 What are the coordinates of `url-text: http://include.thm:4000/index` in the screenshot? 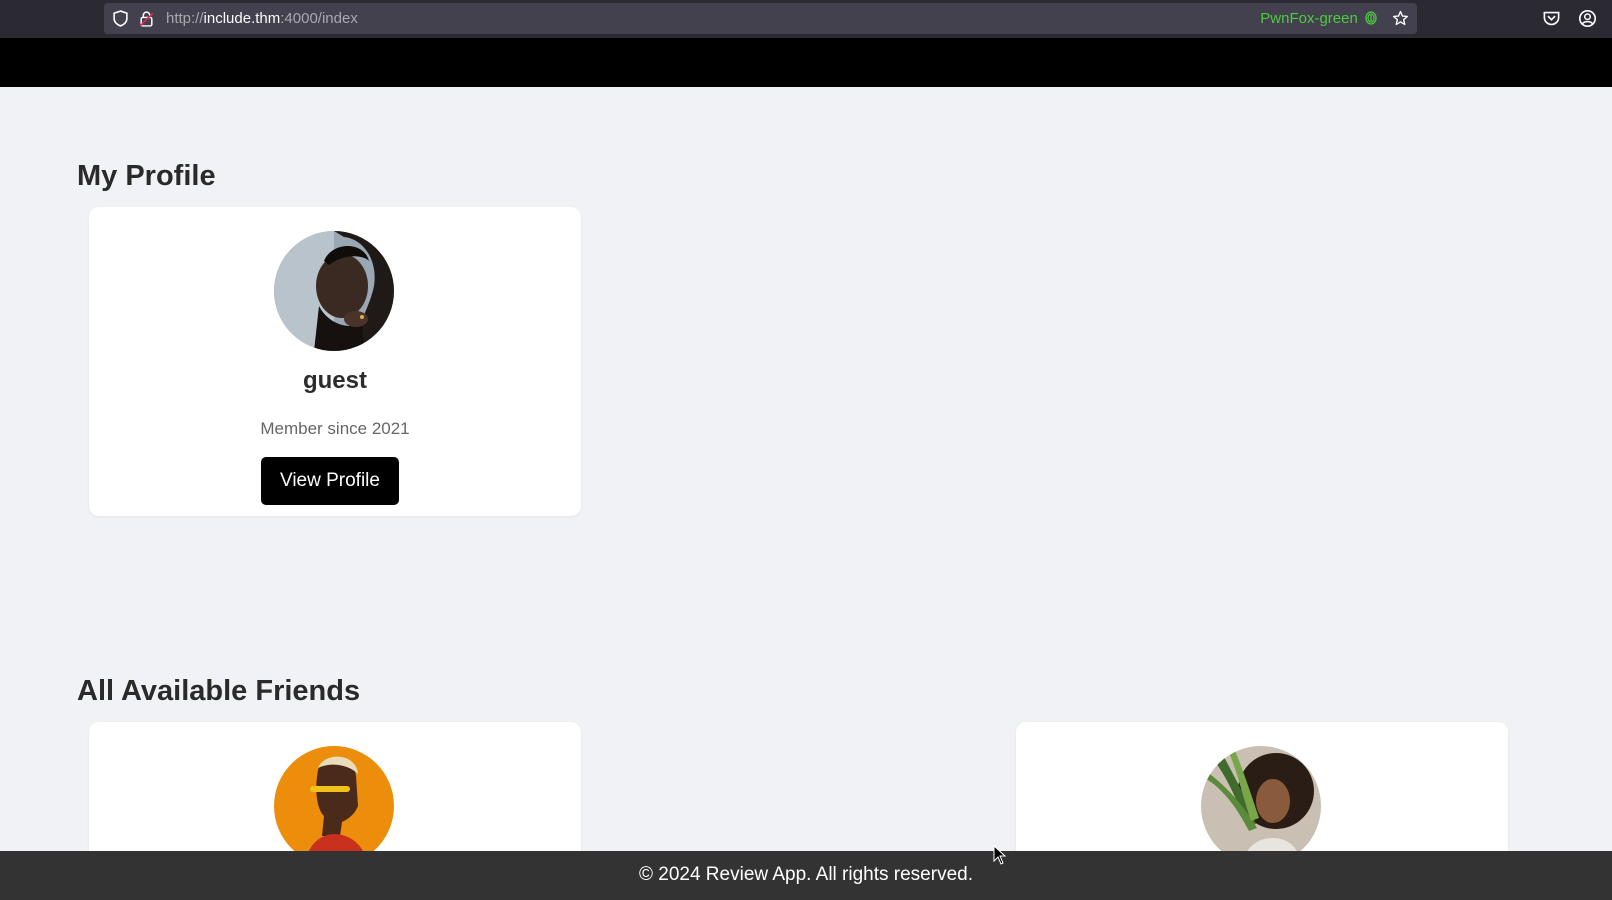 It's located at (262, 18).